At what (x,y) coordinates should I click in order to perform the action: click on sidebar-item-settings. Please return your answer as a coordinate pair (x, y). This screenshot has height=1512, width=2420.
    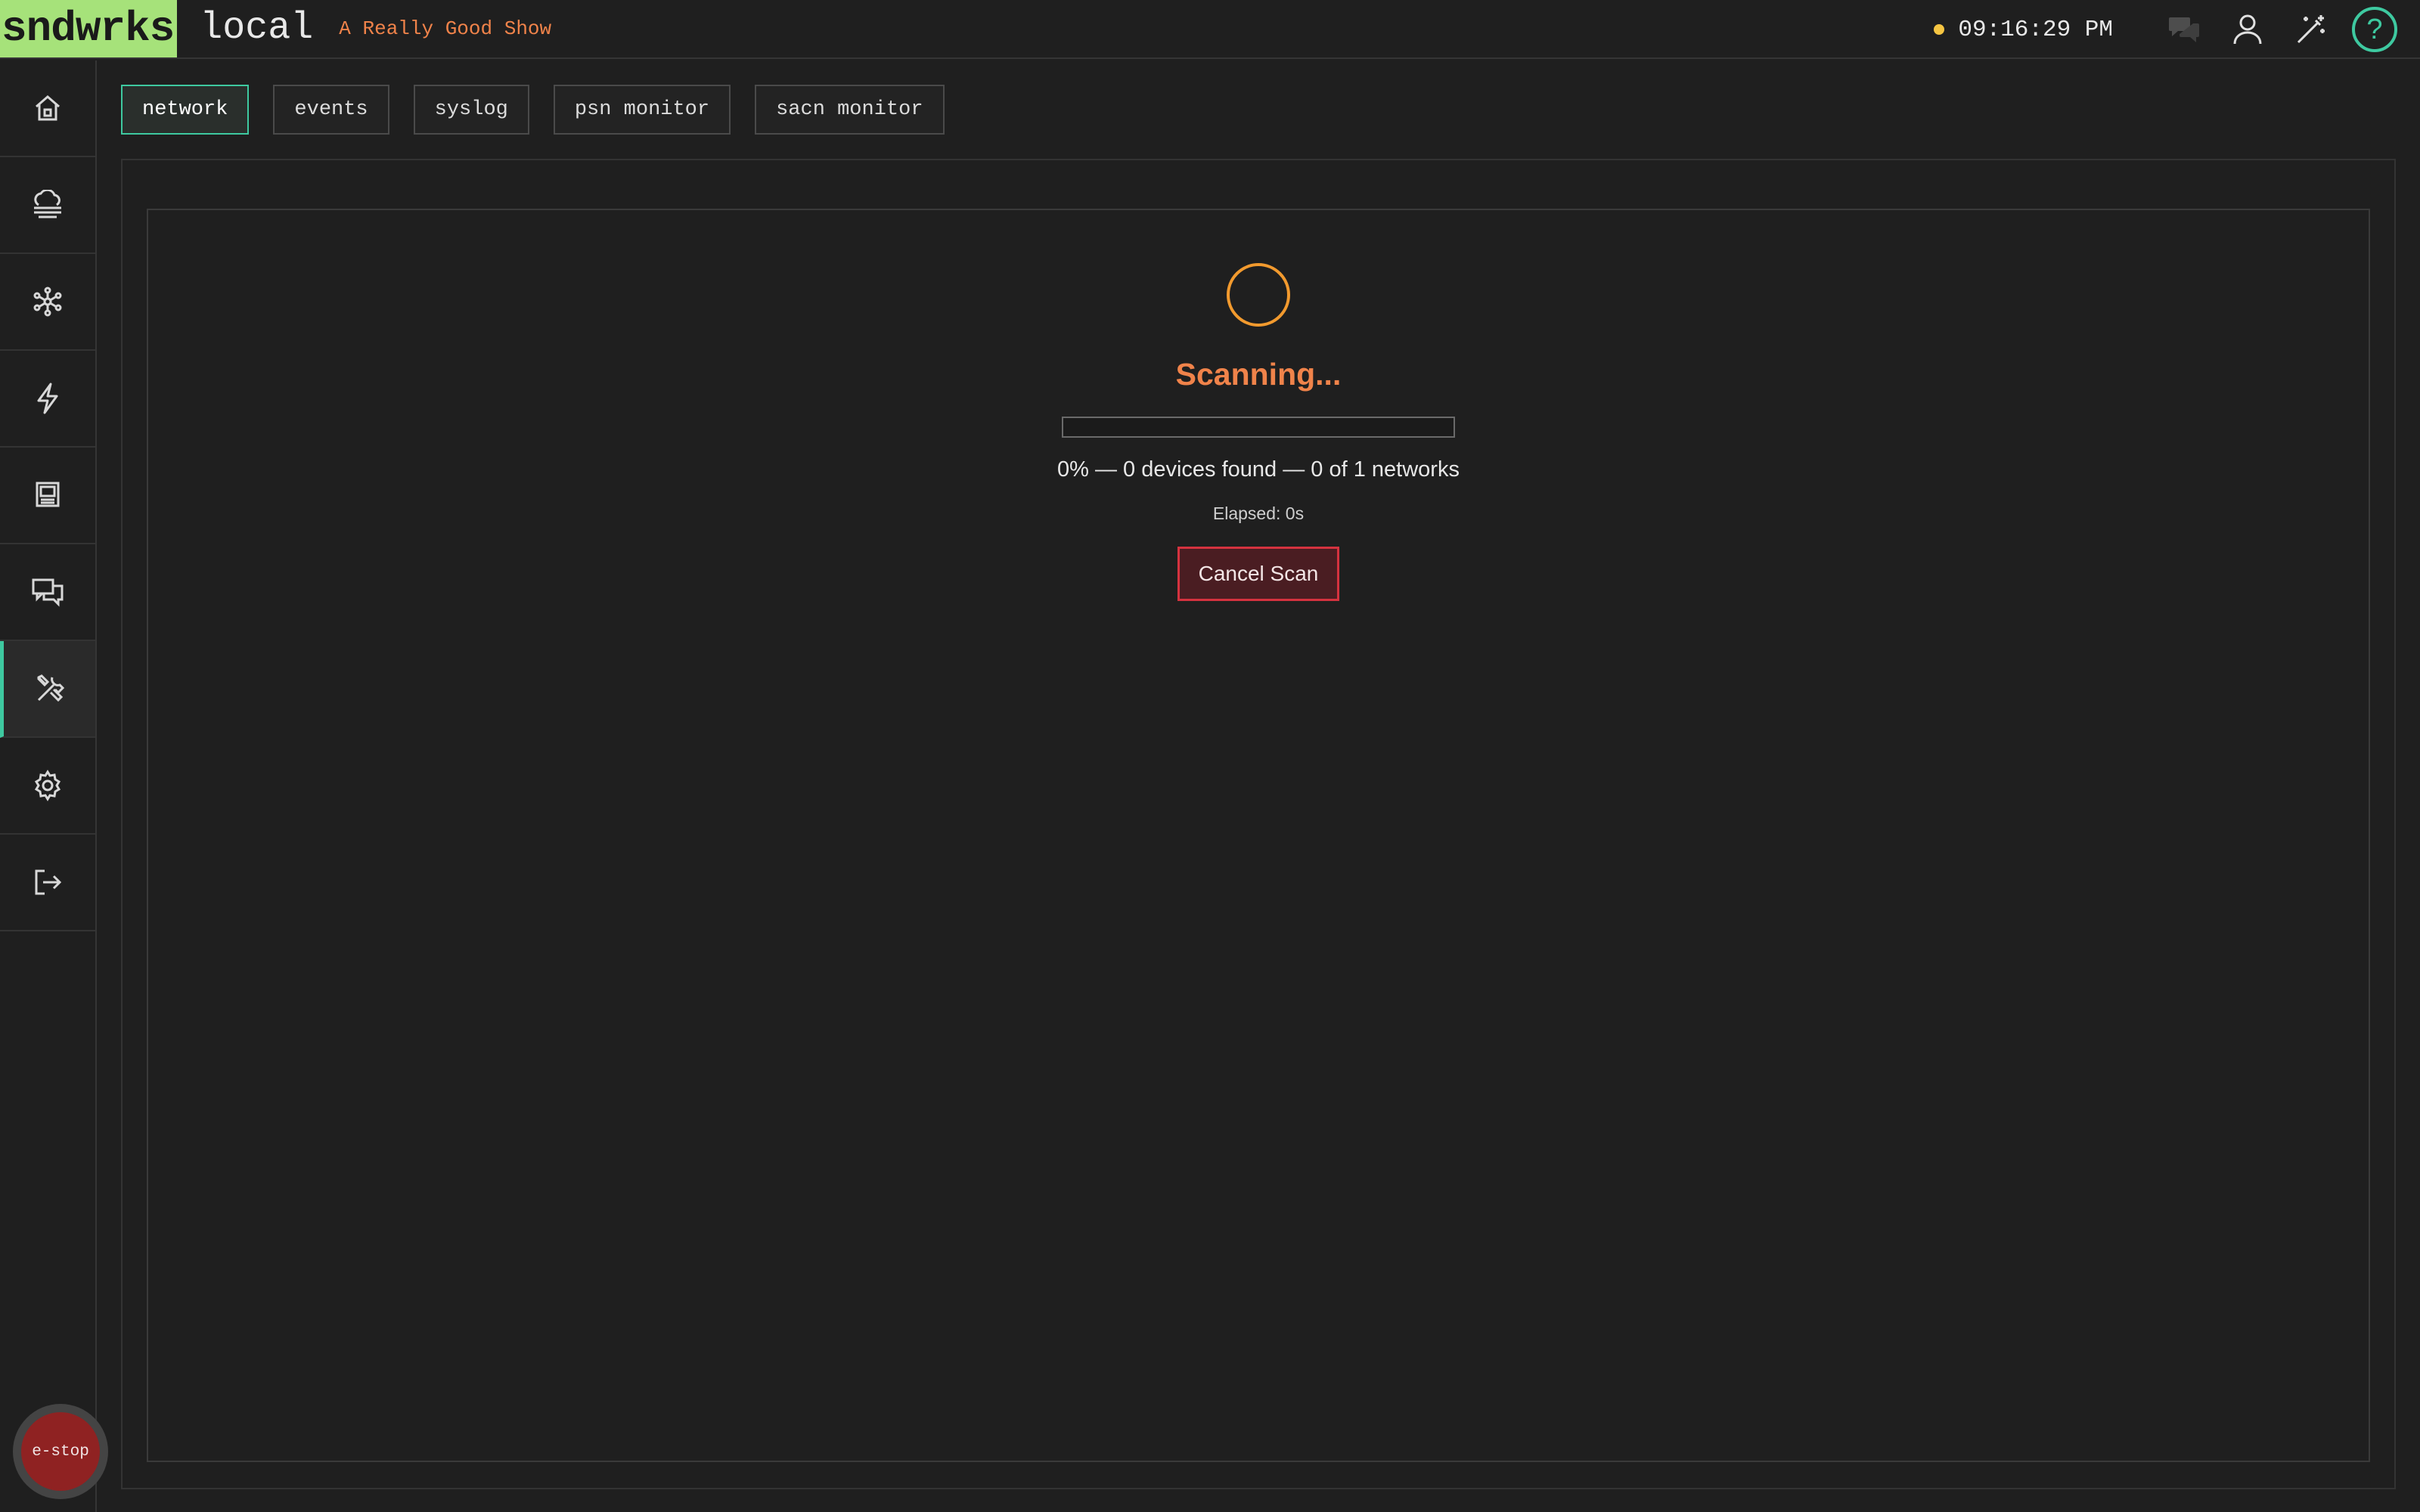
    Looking at the image, I should click on (47, 786).